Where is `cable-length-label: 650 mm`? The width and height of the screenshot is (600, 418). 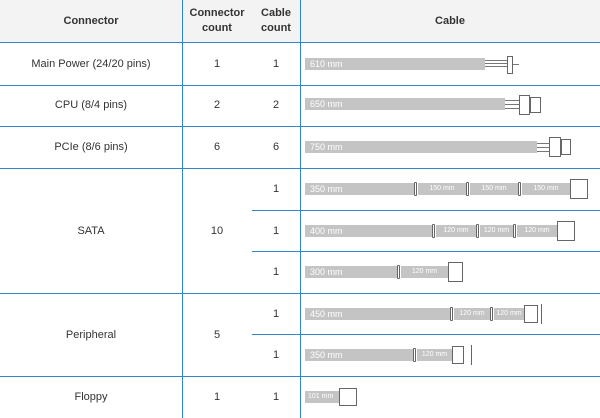
cable-length-label: 650 mm is located at coordinates (326, 104).